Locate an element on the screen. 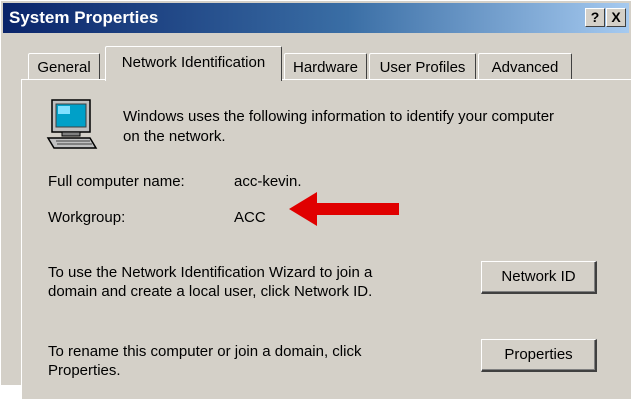 The image size is (631, 399). tab-label: General is located at coordinates (64, 67).